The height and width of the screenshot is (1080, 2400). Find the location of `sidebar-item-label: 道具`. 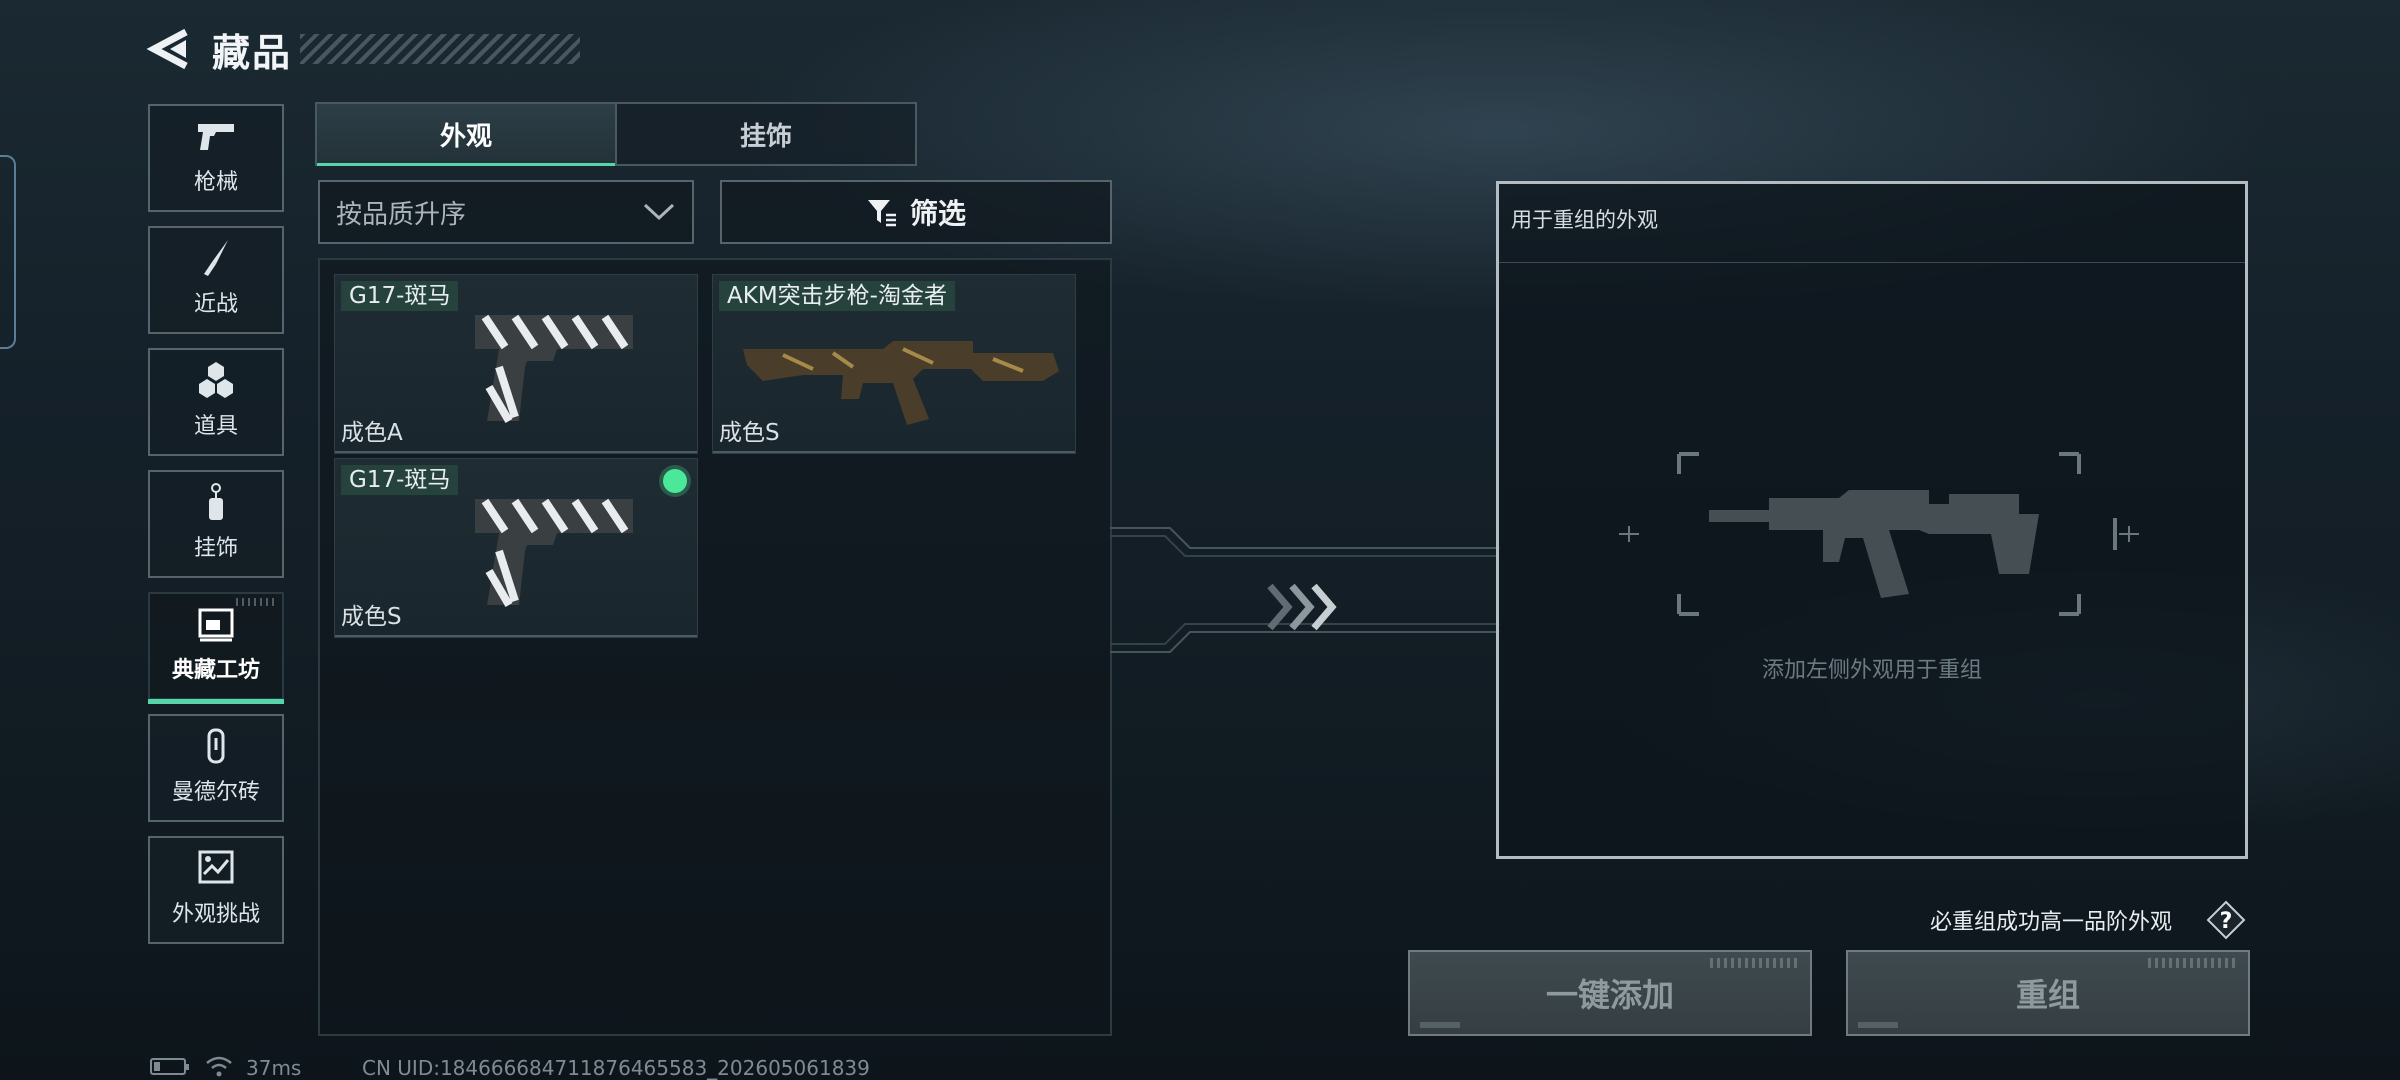

sidebar-item-label: 道具 is located at coordinates (215, 426).